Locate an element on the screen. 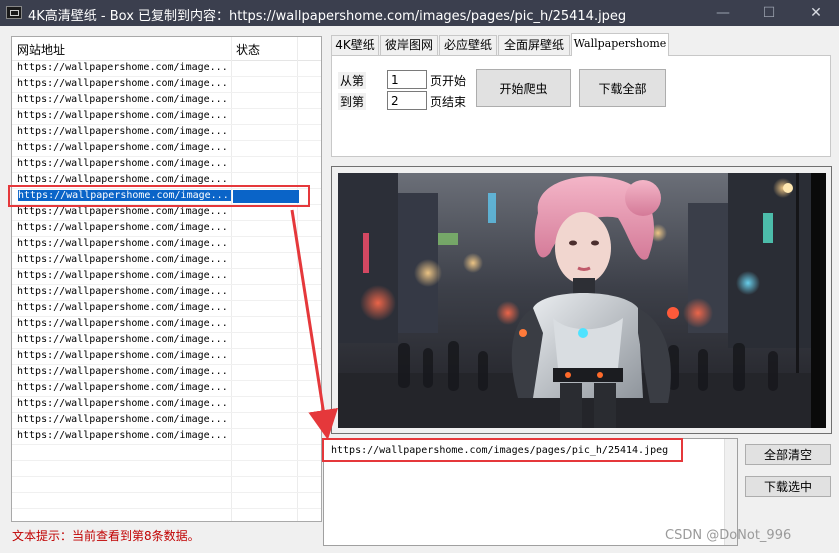 This screenshot has width=839, height=553. clear-all-button: 全部清空 is located at coordinates (788, 454).